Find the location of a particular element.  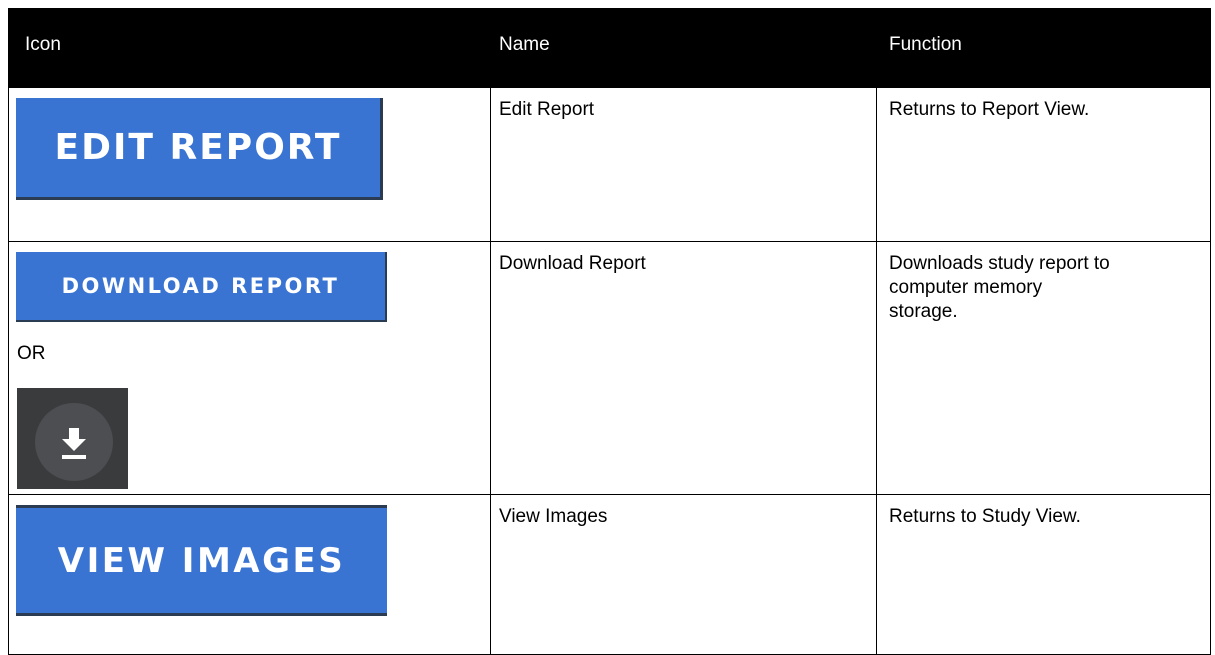

name-cell: View Images is located at coordinates (683, 574).